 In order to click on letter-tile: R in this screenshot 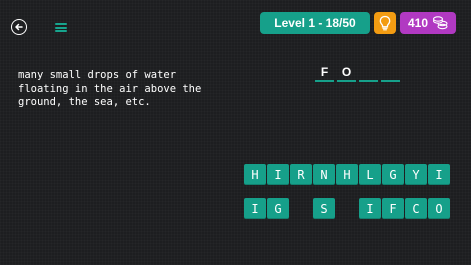, I will do `click(301, 174)`.